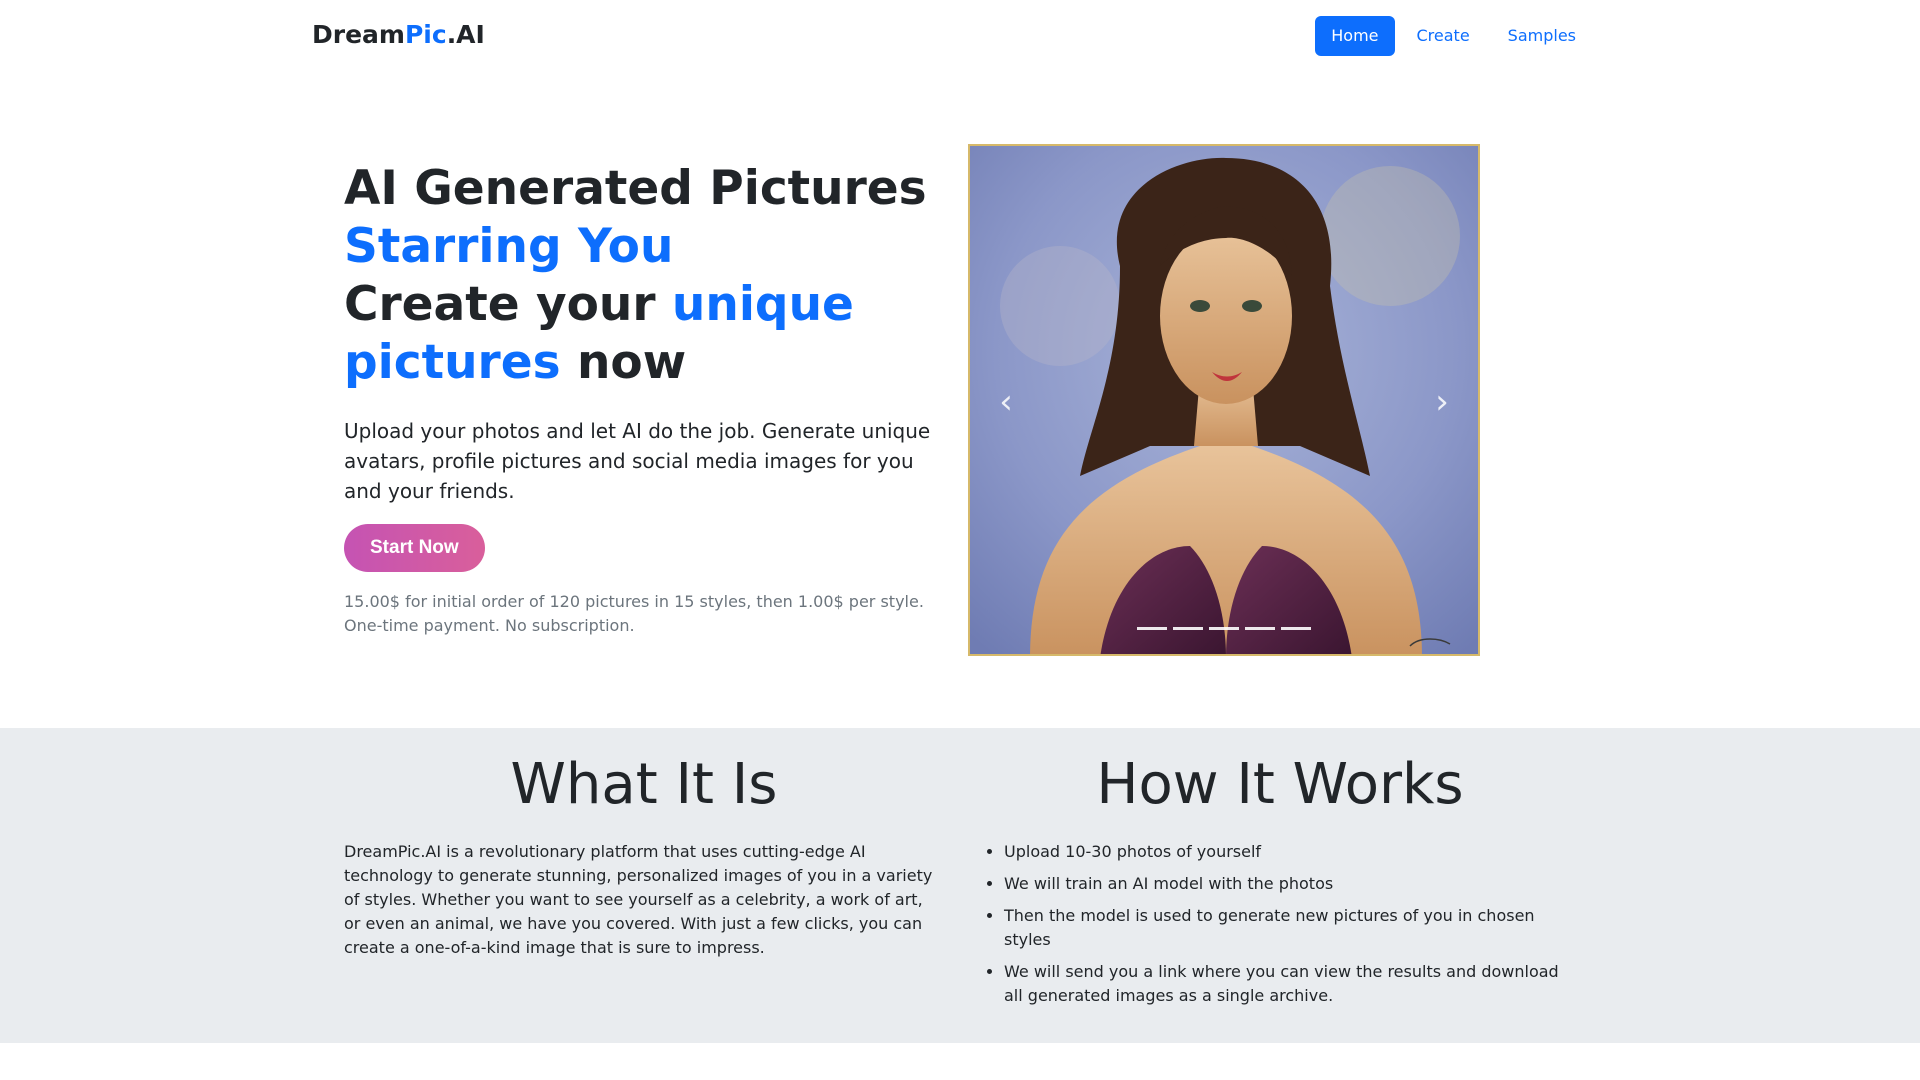 The height and width of the screenshot is (1080, 1920). What do you see at coordinates (508, 304) in the screenshot?
I see `hero-title-line3a: Create your` at bounding box center [508, 304].